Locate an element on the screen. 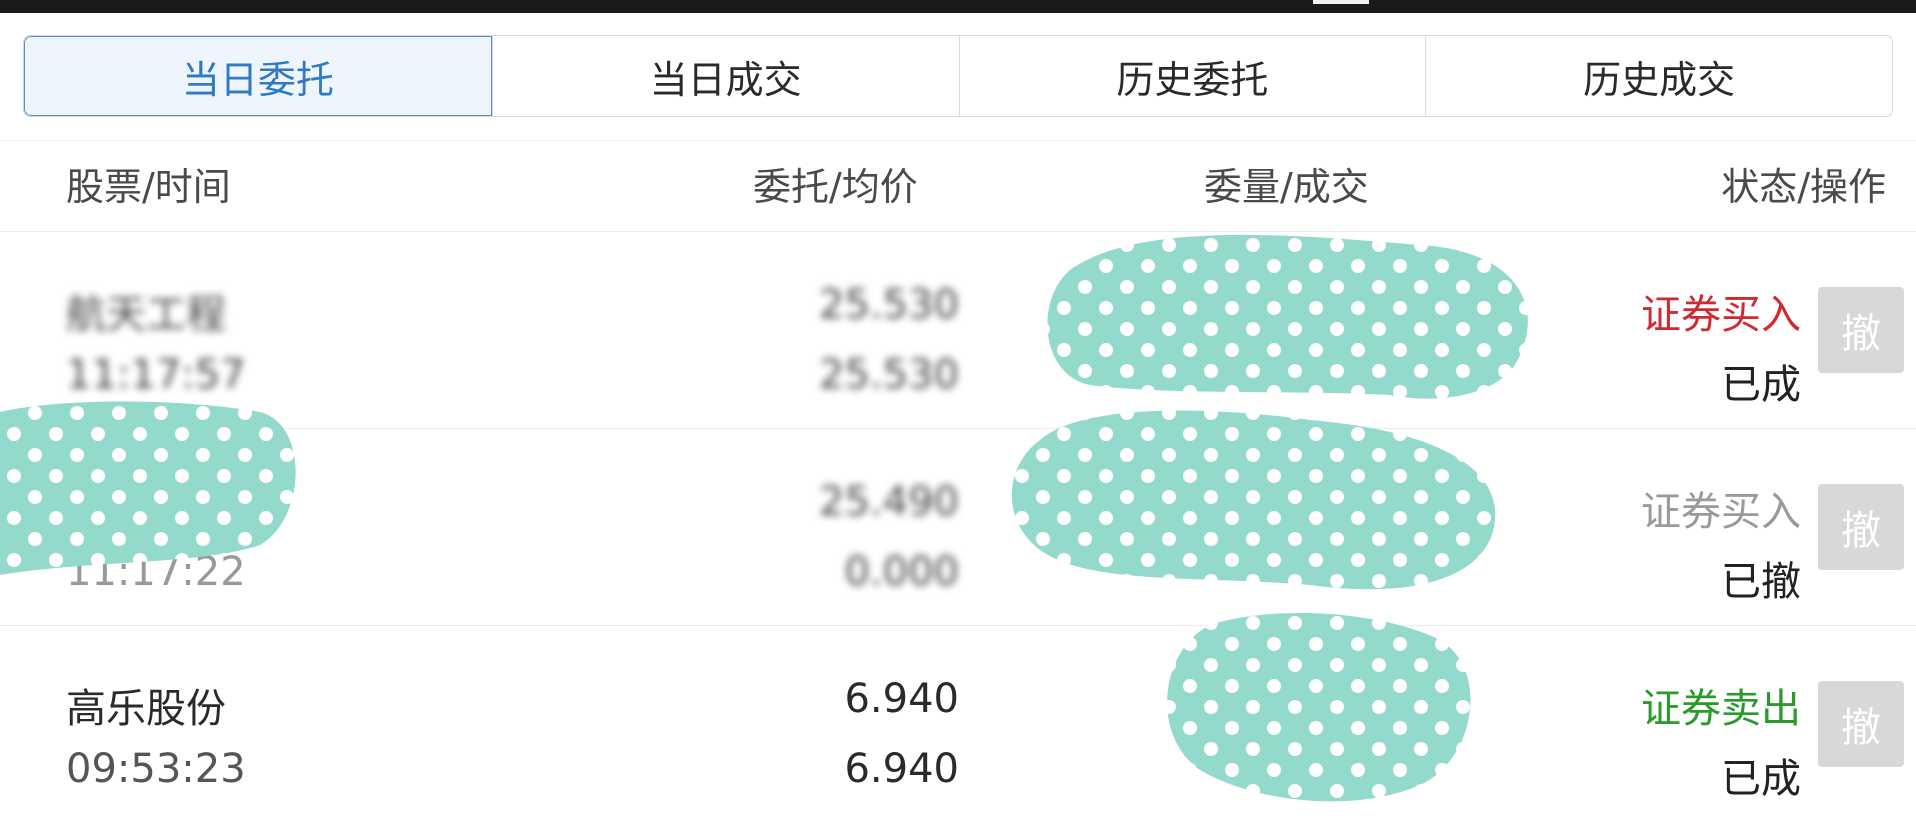  redaction-blob-name is located at coordinates (148, 488).